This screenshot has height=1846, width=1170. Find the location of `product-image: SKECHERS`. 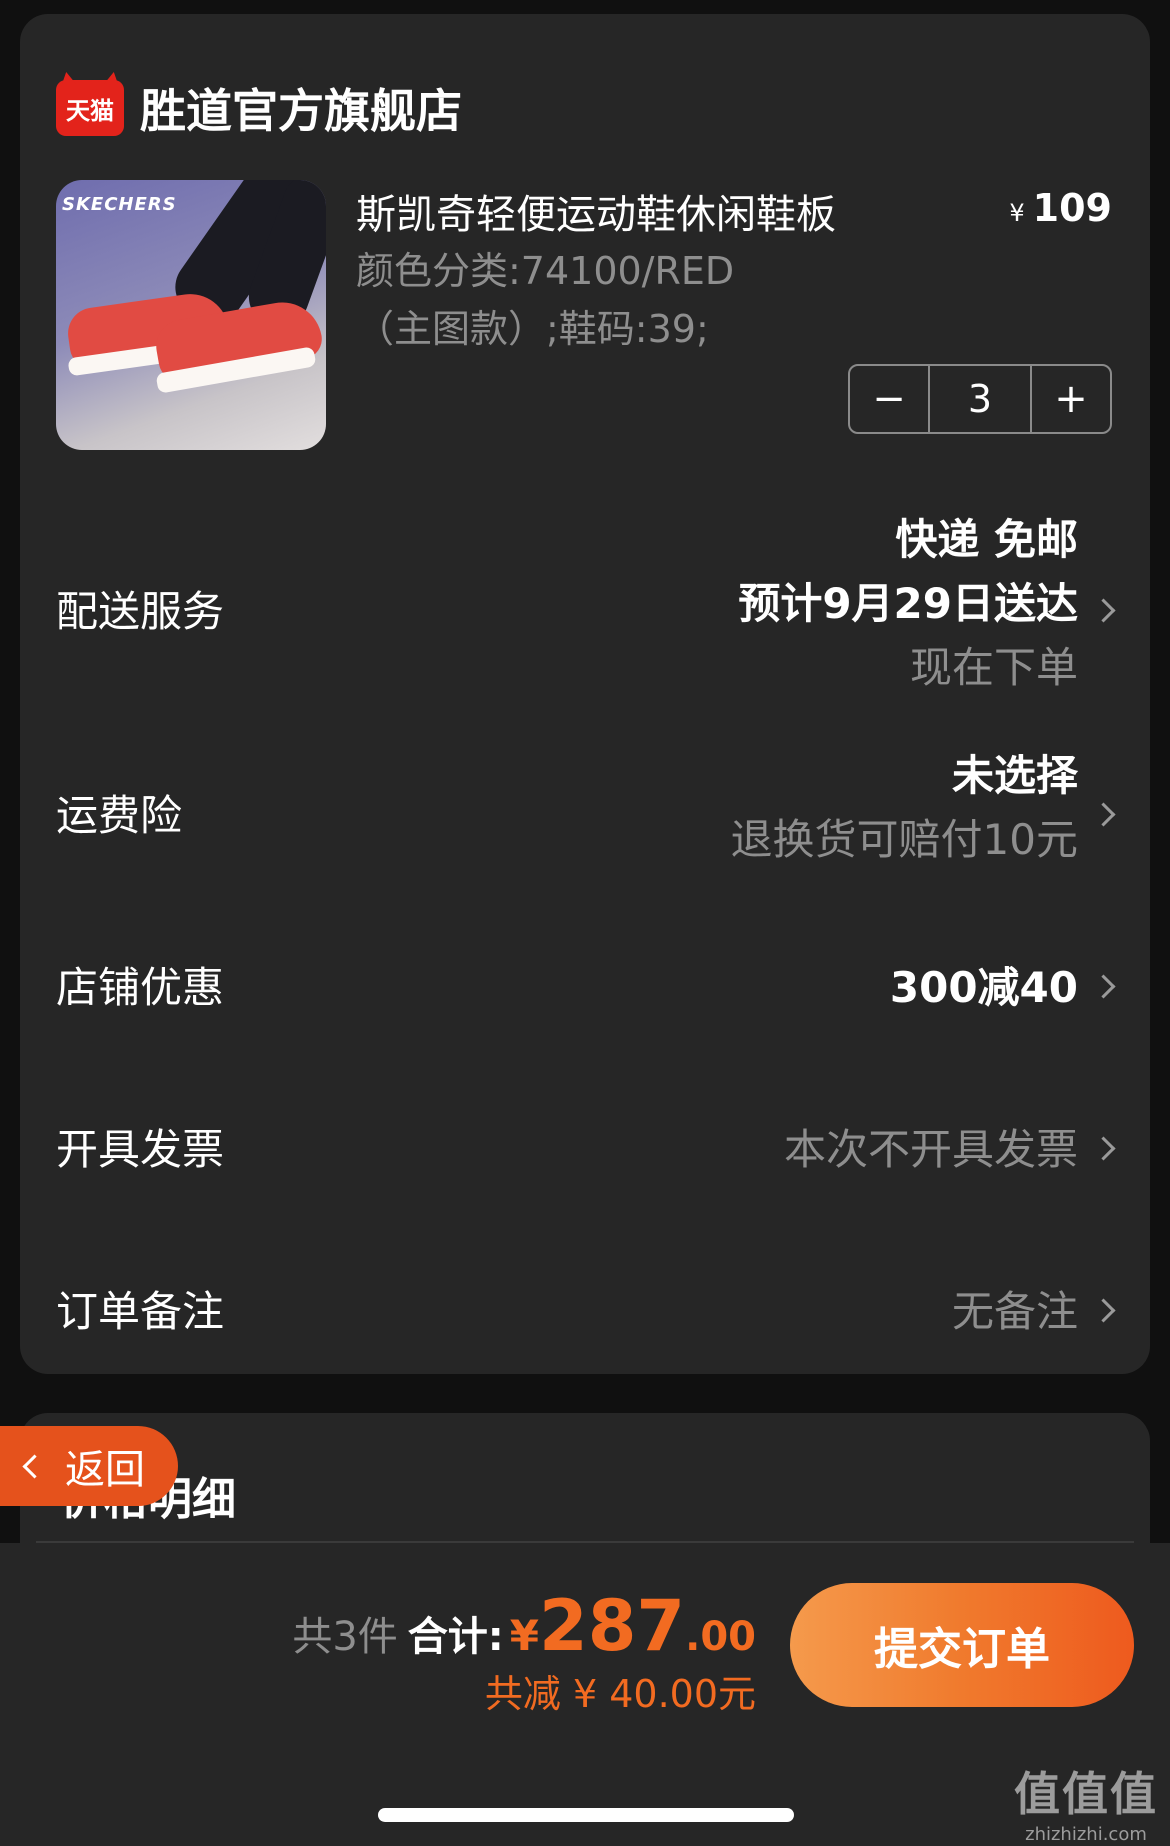

product-image: SKECHERS is located at coordinates (191, 315).